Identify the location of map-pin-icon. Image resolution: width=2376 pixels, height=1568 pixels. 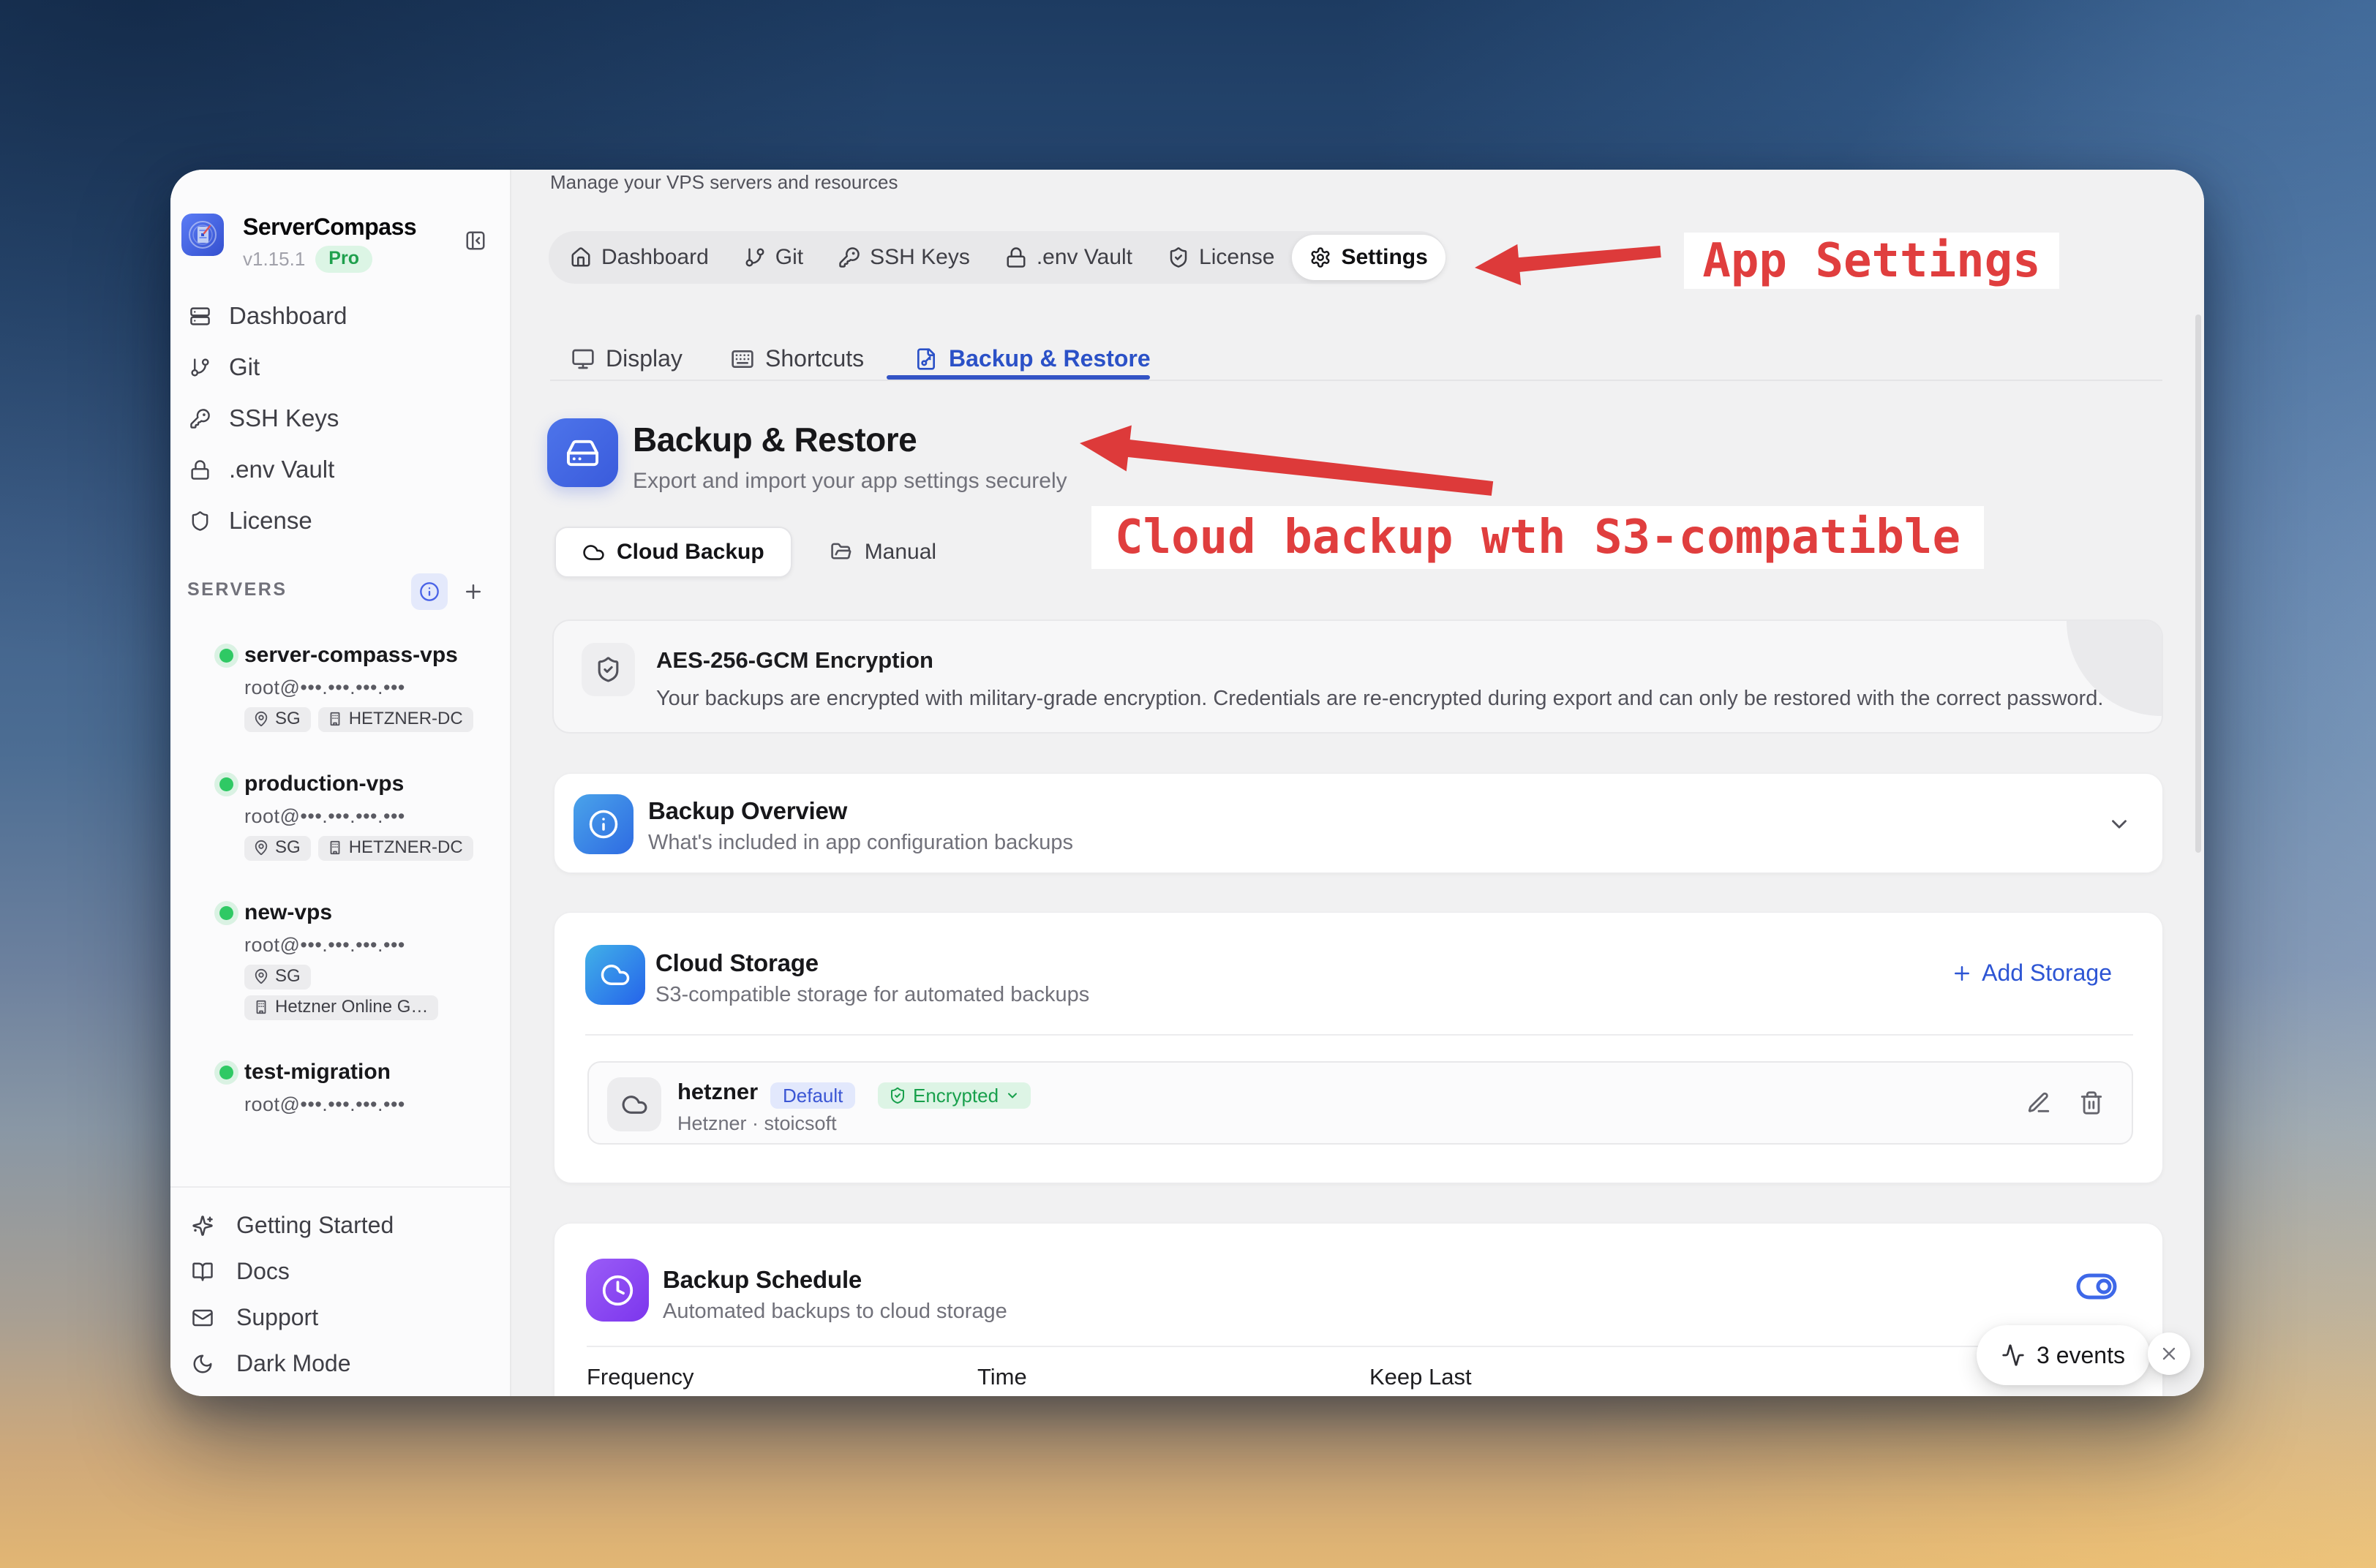
(261, 719).